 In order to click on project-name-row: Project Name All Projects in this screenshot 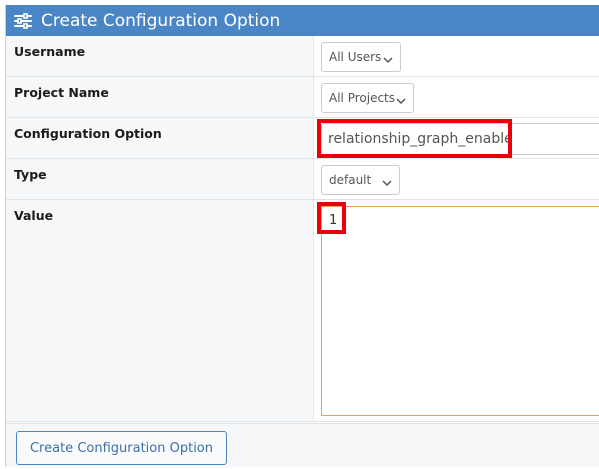, I will do `click(302, 97)`.